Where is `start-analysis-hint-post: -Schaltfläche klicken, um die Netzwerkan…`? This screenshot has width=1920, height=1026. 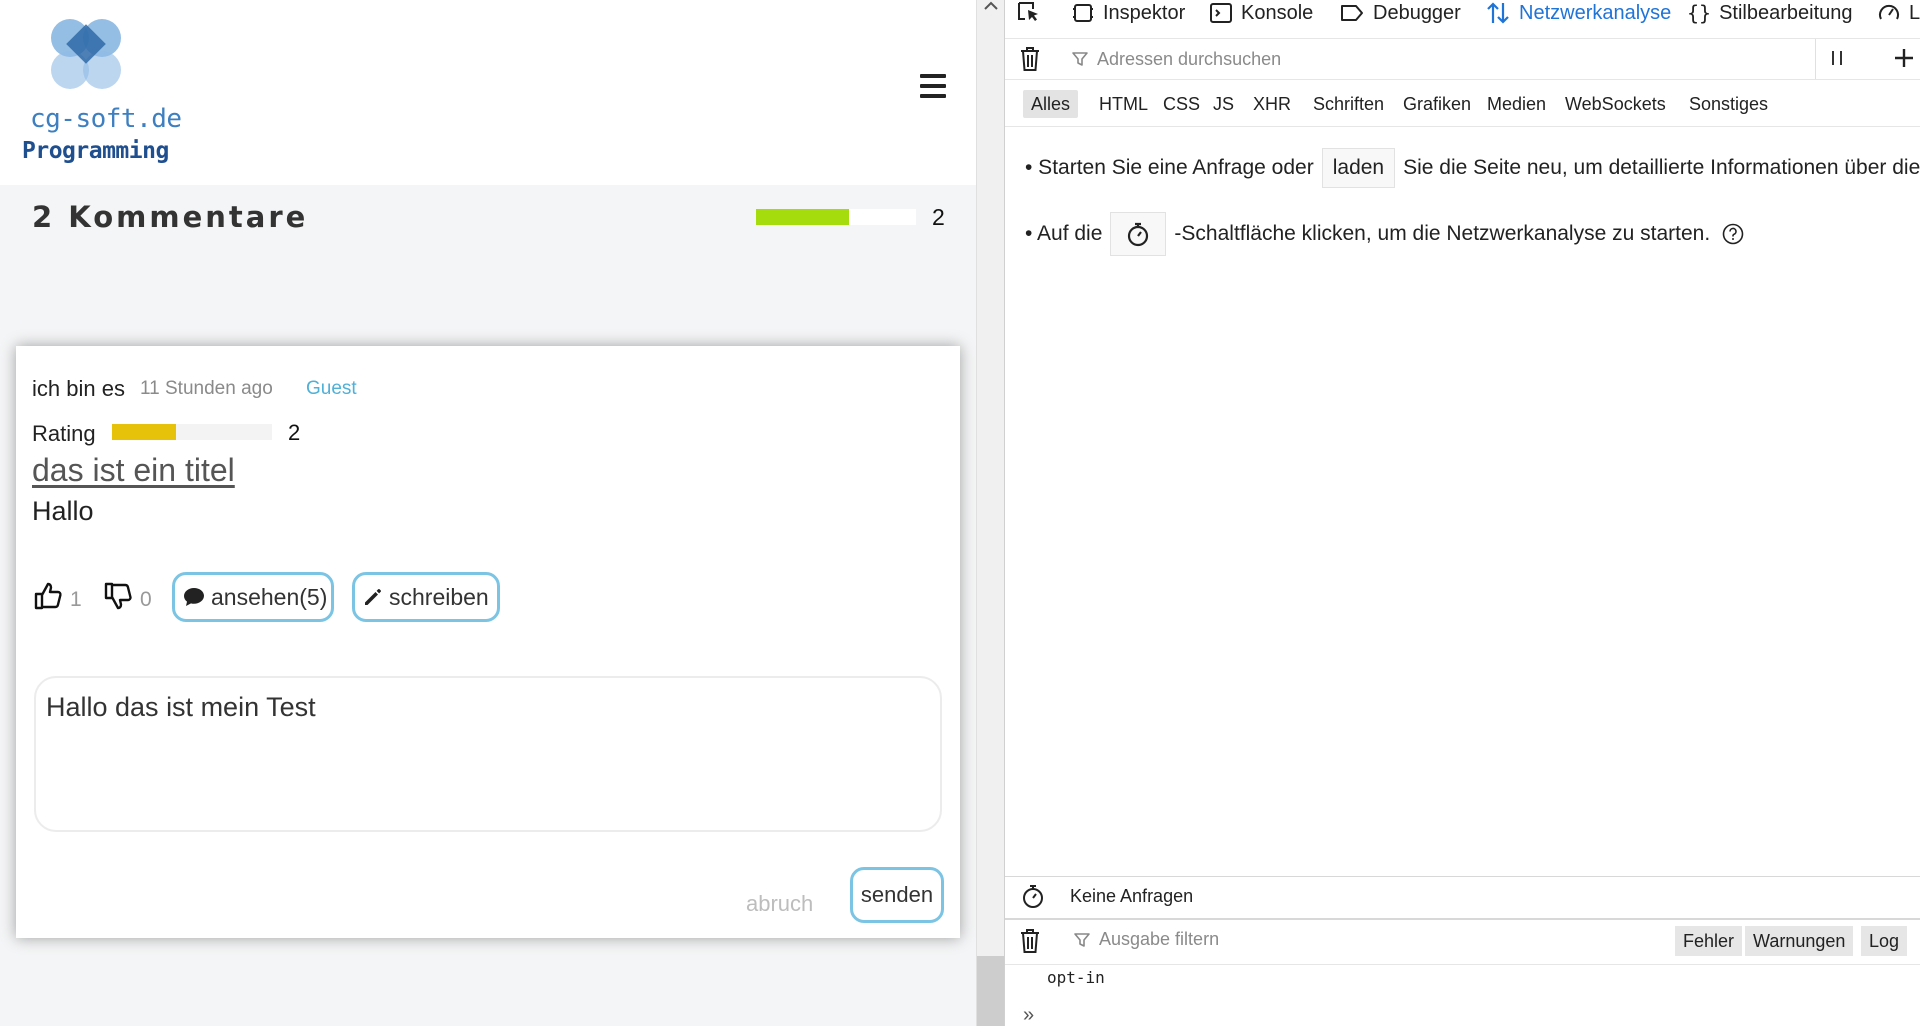
start-analysis-hint-post: -Schaltfläche klicken, um die Netzwerkan… is located at coordinates (1442, 233).